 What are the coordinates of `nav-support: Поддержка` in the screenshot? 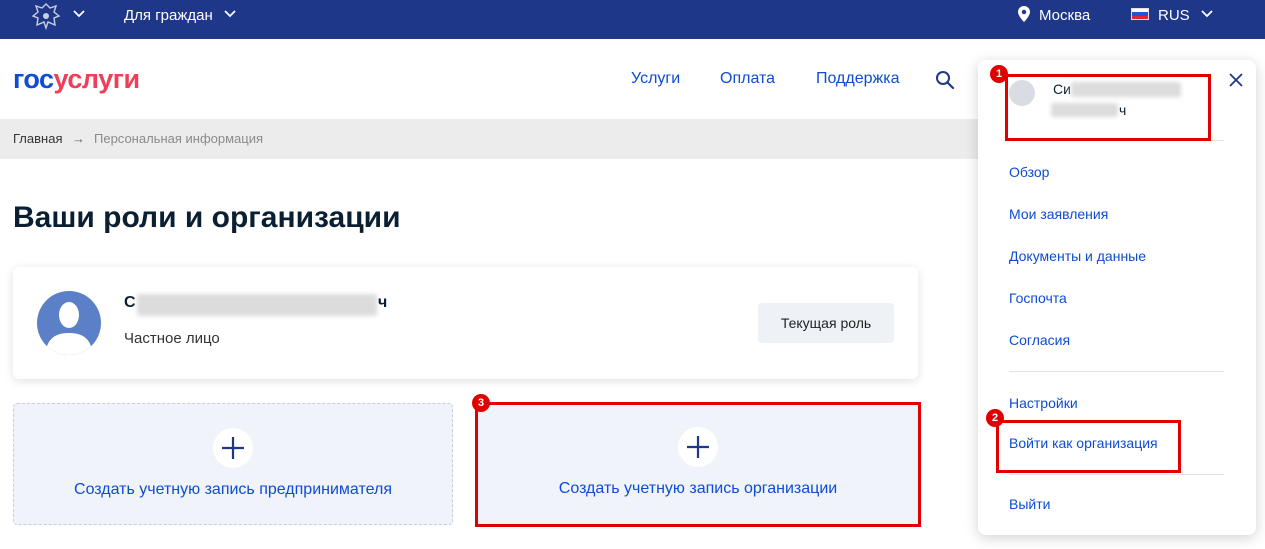 It's located at (857, 79).